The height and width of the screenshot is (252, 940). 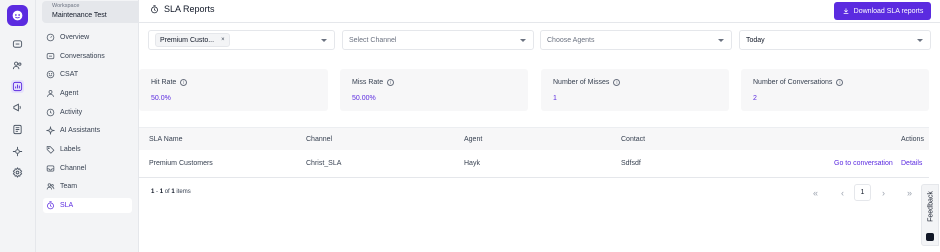 What do you see at coordinates (815, 192) in the screenshot?
I see `first-page-button: «` at bounding box center [815, 192].